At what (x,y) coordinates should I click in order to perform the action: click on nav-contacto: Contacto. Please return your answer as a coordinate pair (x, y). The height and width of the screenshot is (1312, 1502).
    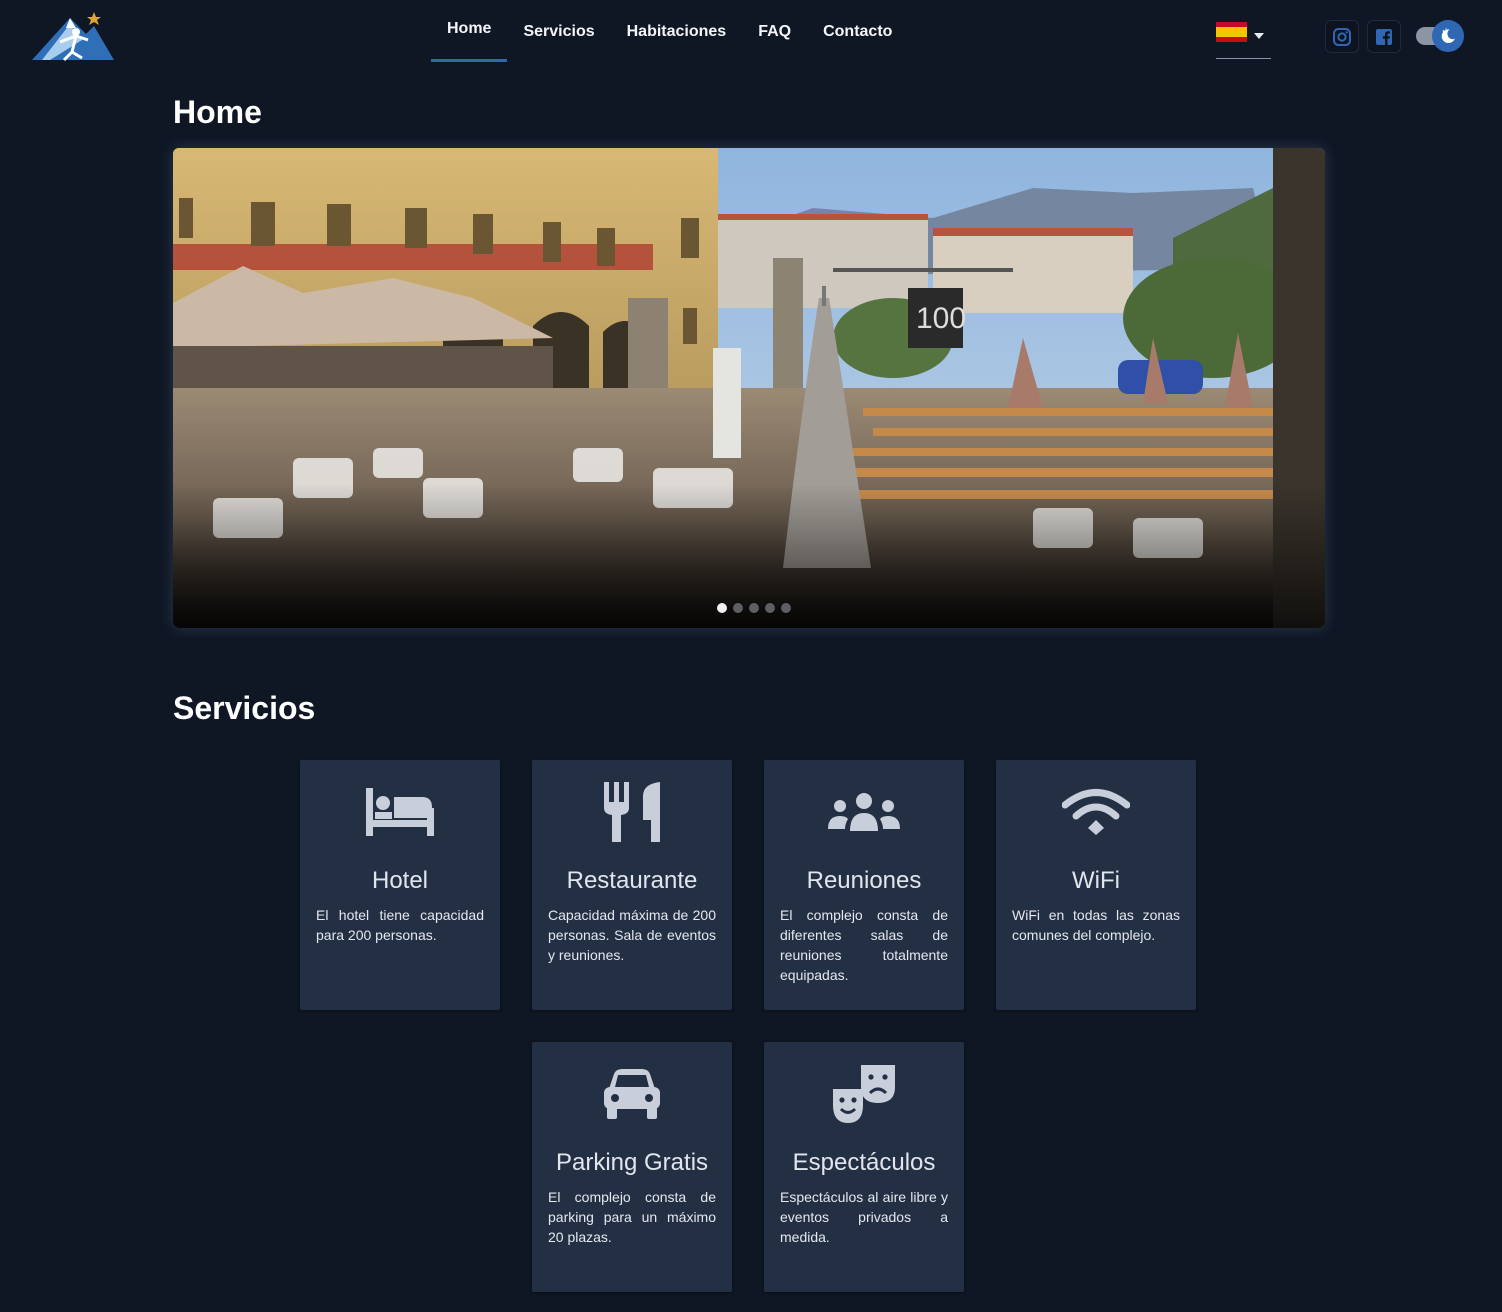
    Looking at the image, I should click on (857, 32).